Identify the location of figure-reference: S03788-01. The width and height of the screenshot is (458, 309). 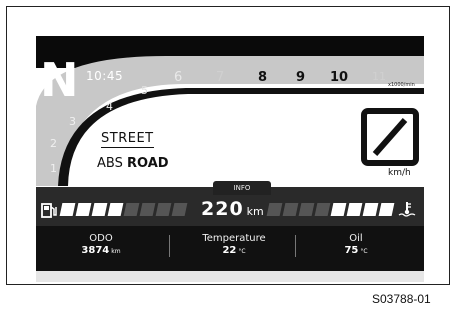
(401, 299).